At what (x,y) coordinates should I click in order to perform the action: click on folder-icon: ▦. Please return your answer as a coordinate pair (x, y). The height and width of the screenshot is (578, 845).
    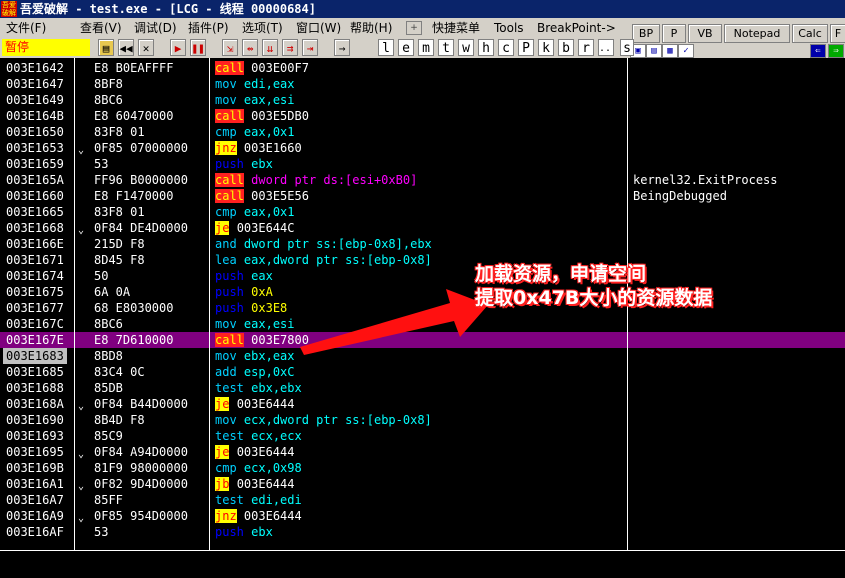
    Looking at the image, I should click on (670, 51).